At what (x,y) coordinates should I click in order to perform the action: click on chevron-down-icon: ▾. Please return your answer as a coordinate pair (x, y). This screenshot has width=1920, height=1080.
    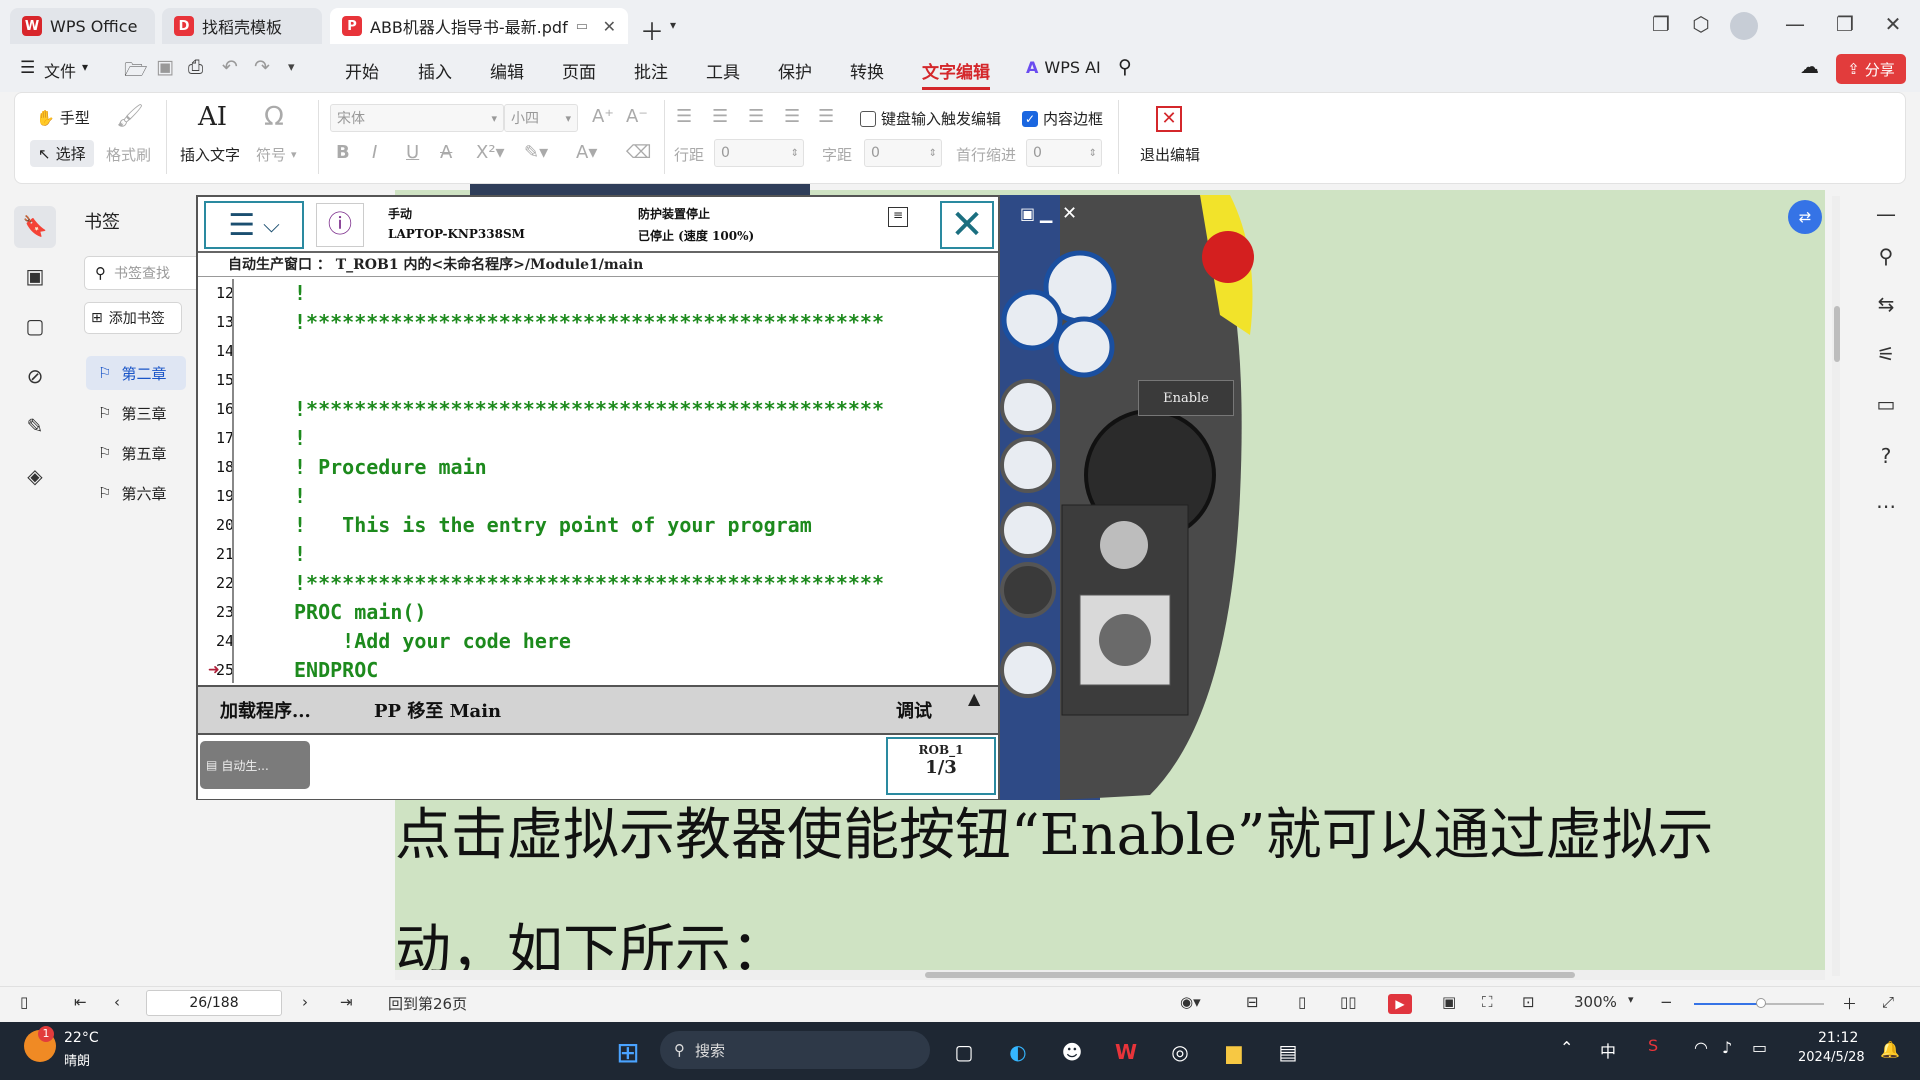
    Looking at the image, I should click on (85, 67).